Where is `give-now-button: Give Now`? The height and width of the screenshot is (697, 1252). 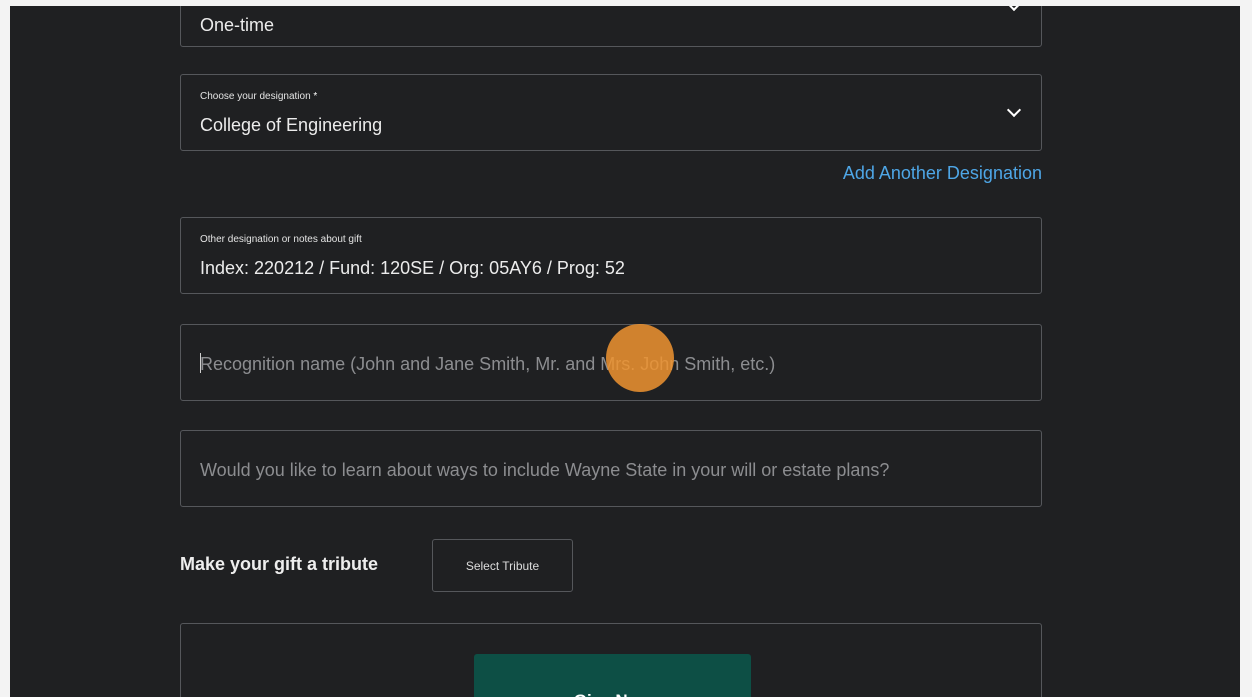 give-now-button: Give Now is located at coordinates (612, 675).